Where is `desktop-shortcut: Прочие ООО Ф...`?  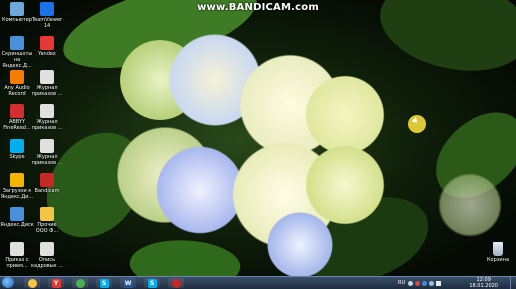
desktop-shortcut: Прочие ООО Ф... is located at coordinates (47, 220).